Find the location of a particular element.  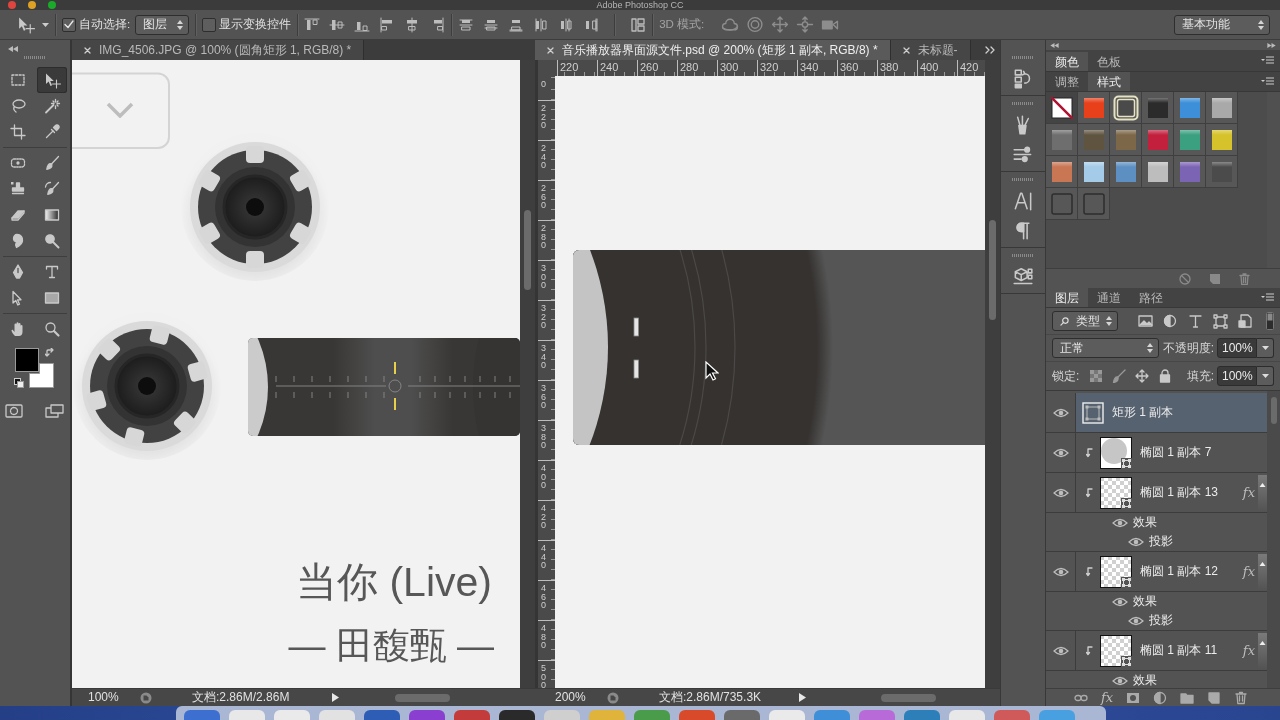

expand-arrows-icon is located at coordinates (1271, 45).